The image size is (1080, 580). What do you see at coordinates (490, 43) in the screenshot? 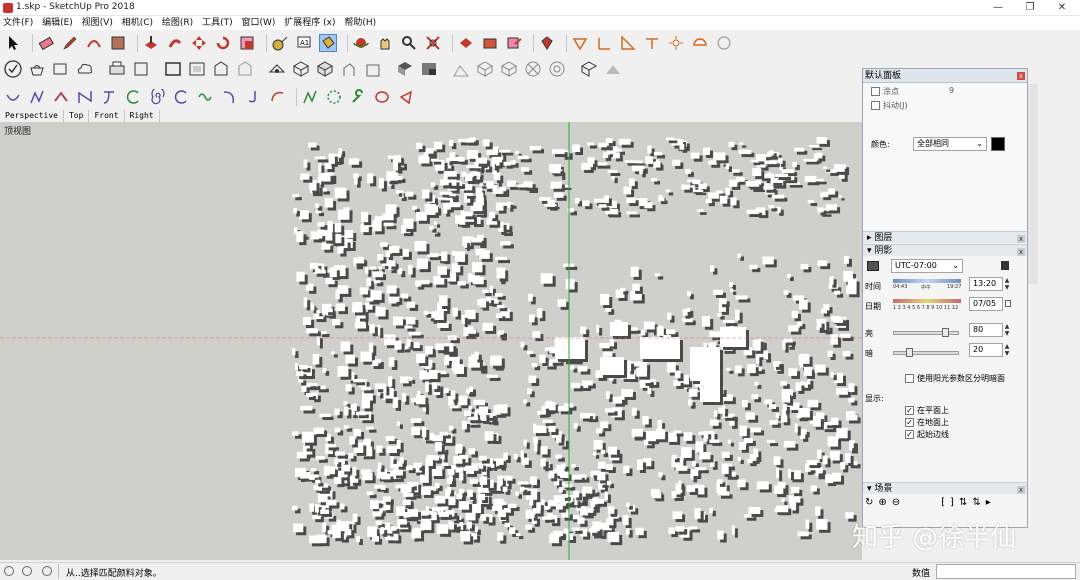
I see `extension-warehouse-icon` at bounding box center [490, 43].